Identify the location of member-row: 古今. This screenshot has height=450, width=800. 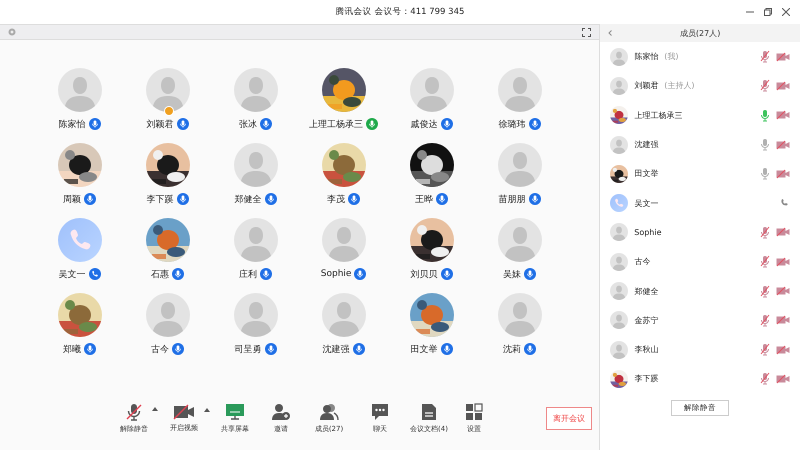
(700, 261).